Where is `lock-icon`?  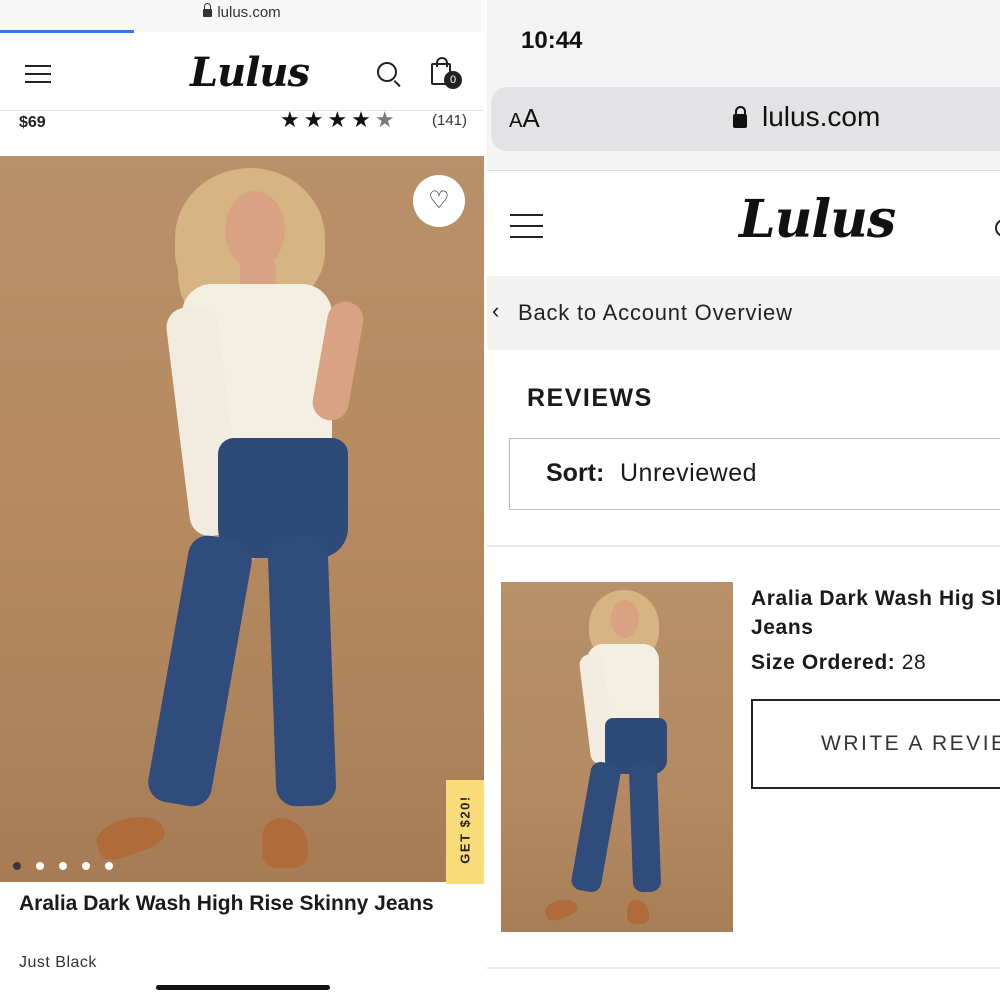
lock-icon is located at coordinates (208, 10).